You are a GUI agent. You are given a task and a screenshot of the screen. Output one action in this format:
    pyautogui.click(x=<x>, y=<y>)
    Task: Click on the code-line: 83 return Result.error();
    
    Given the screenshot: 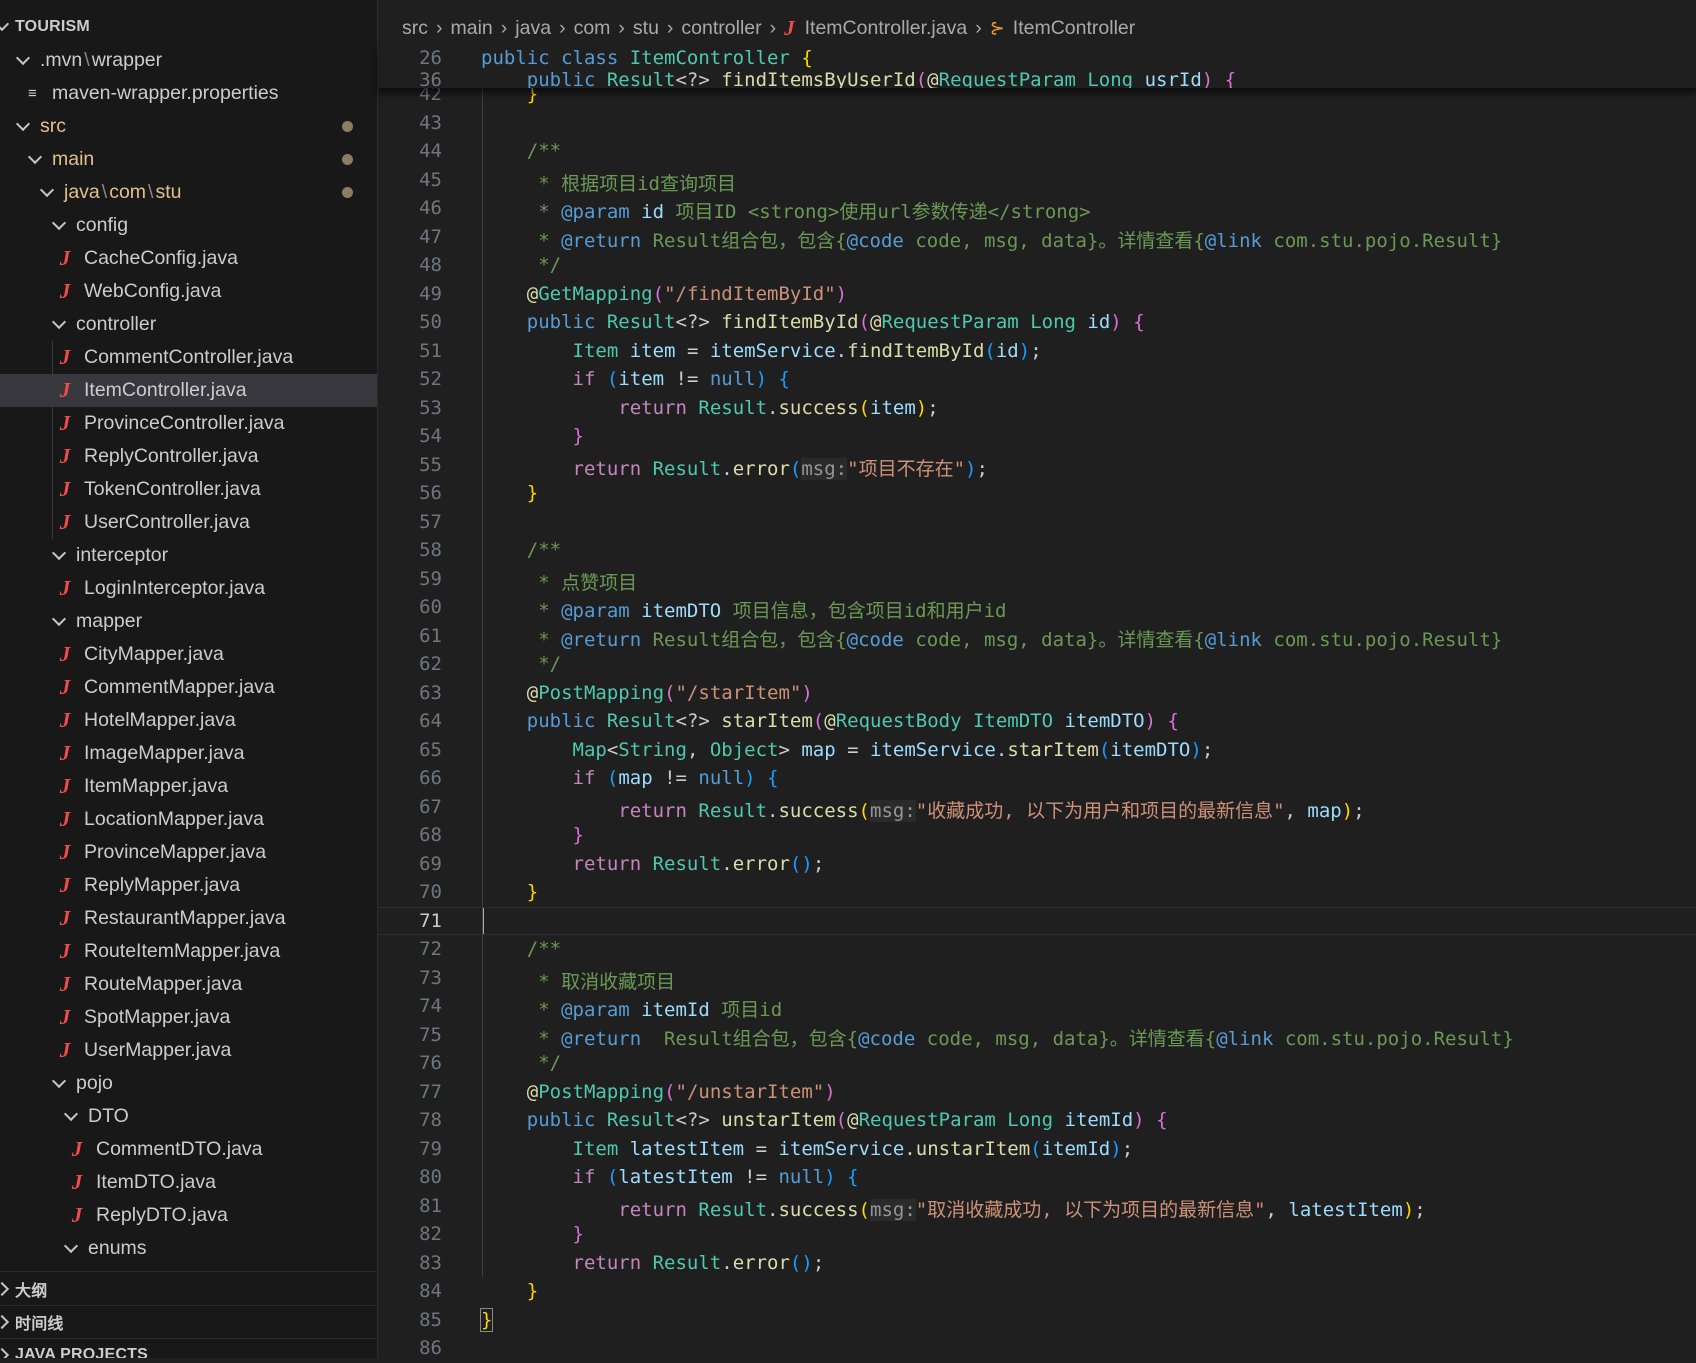 What is the action you would take?
    pyautogui.click(x=1037, y=1263)
    